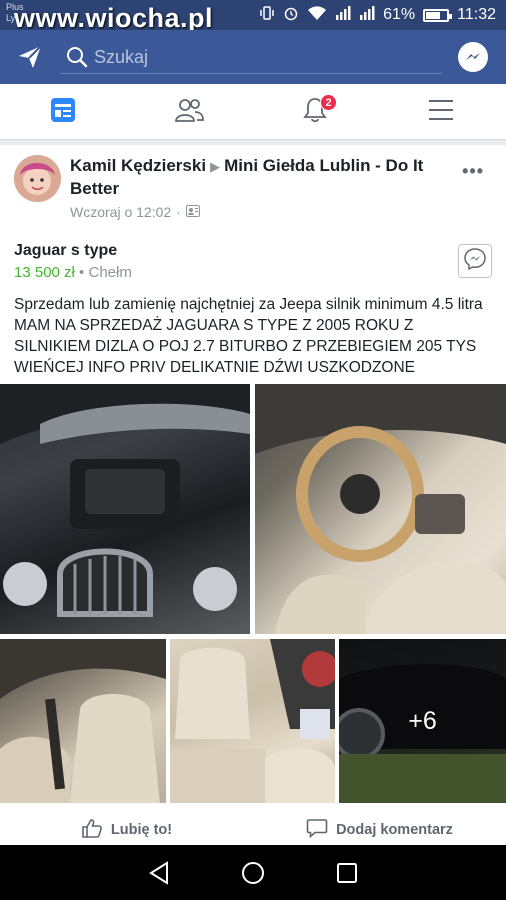  Describe the element at coordinates (110, 272) in the screenshot. I see `item-location: Chełm` at that location.